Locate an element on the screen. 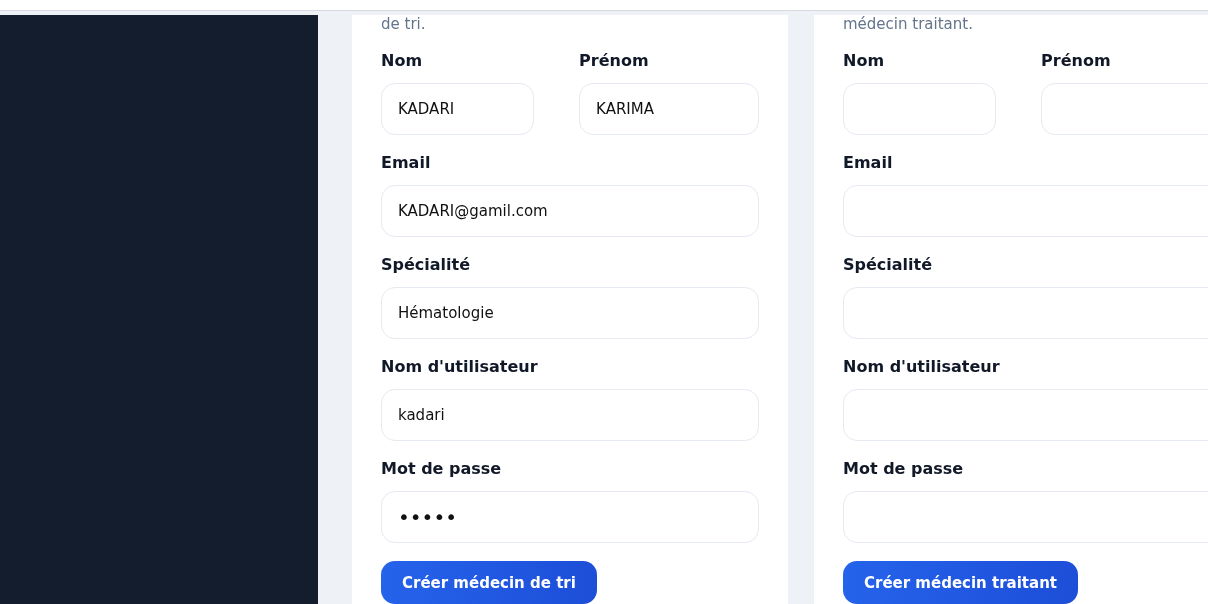  form-description: médecin traitant. is located at coordinates (908, 24).